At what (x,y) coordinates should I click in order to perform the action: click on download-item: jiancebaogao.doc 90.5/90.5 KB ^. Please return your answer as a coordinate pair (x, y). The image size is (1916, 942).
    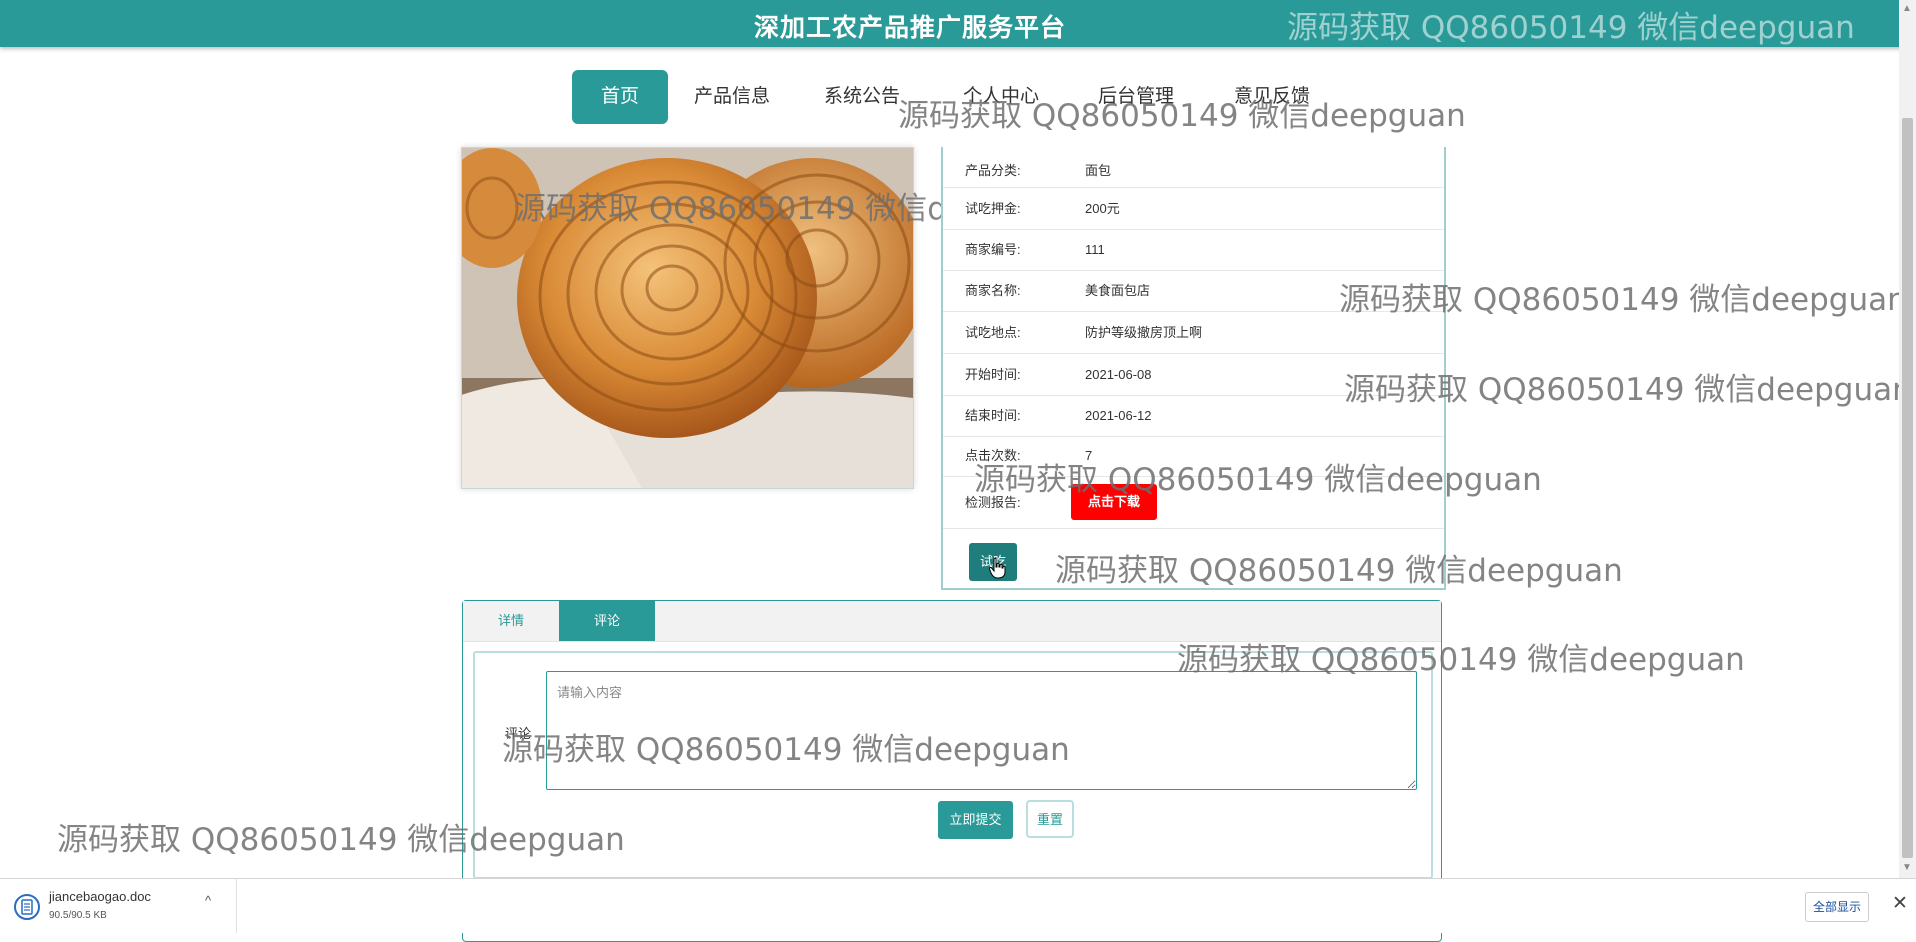
    Looking at the image, I should click on (118, 906).